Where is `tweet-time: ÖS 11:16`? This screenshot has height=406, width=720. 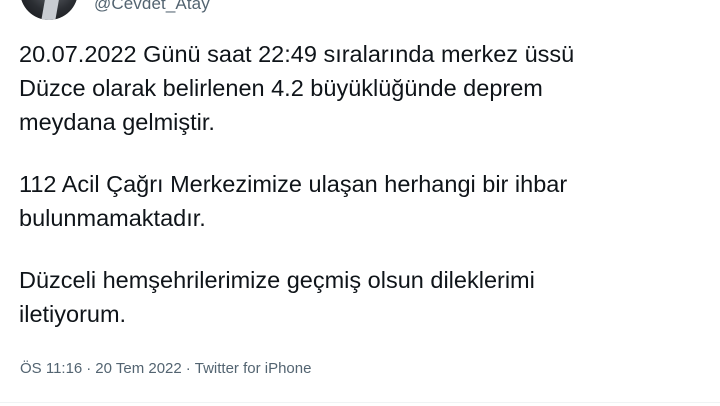 tweet-time: ÖS 11:16 is located at coordinates (51, 369).